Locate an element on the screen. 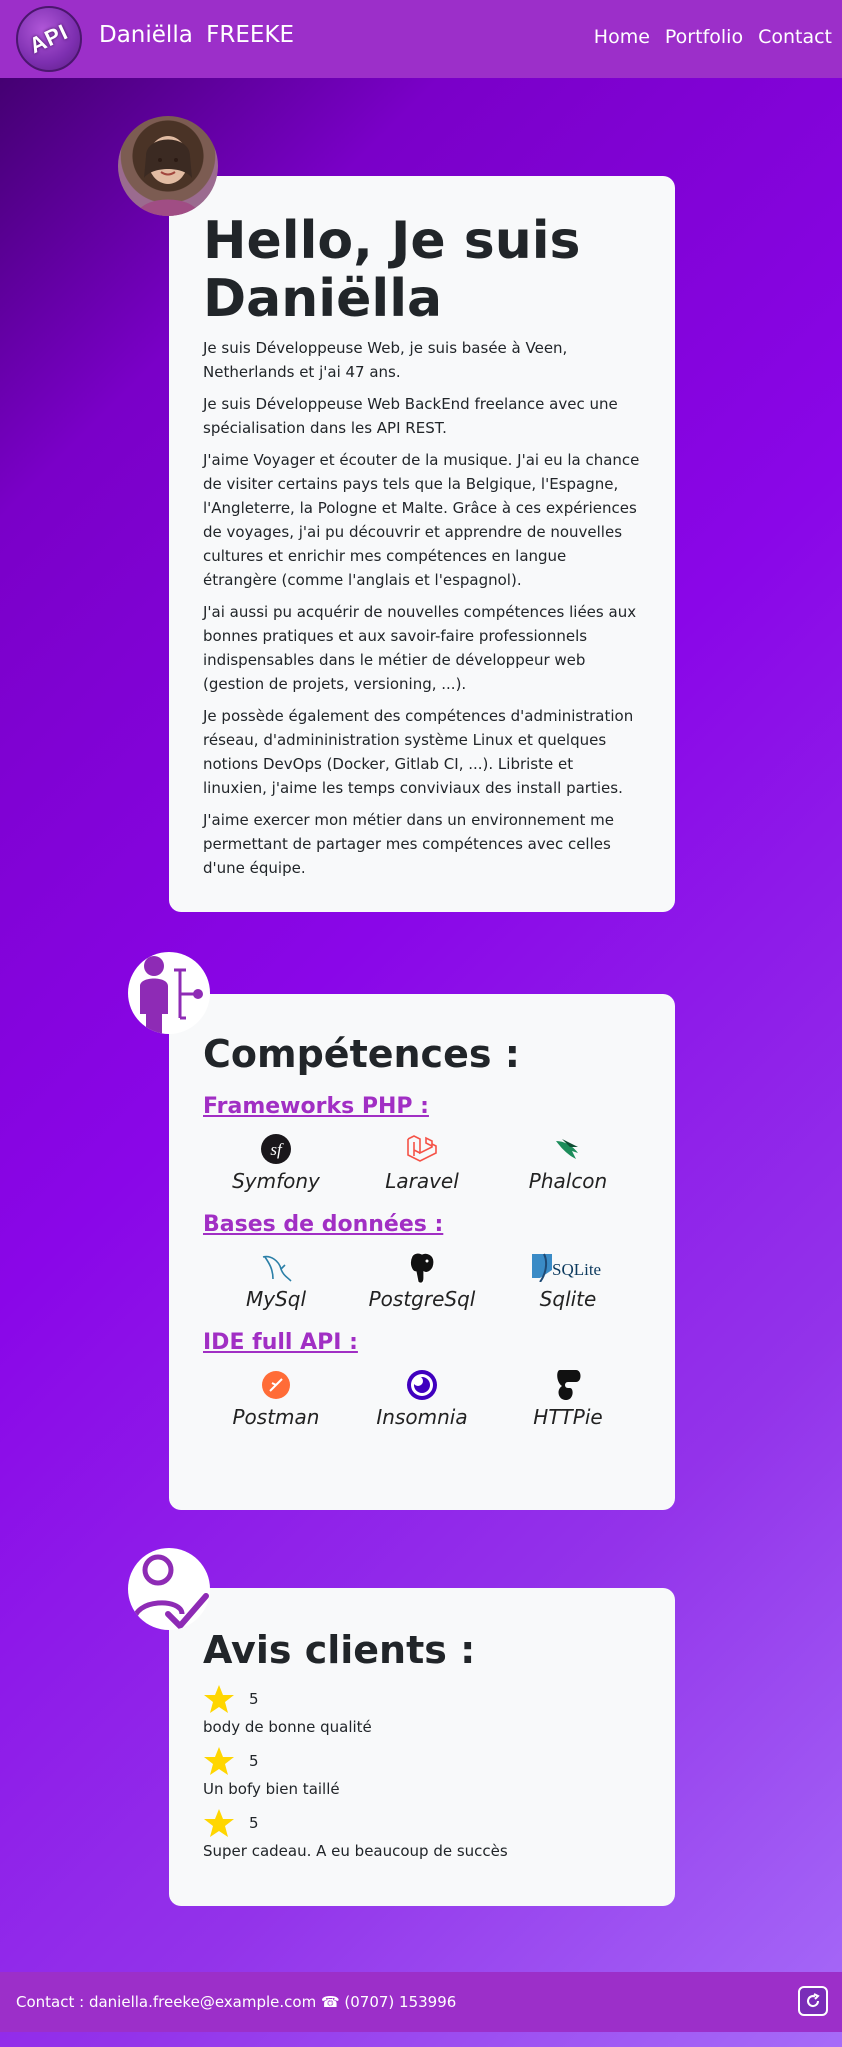 The image size is (842, 2047). sqlite-logo-text: SQLite is located at coordinates (577, 1269).